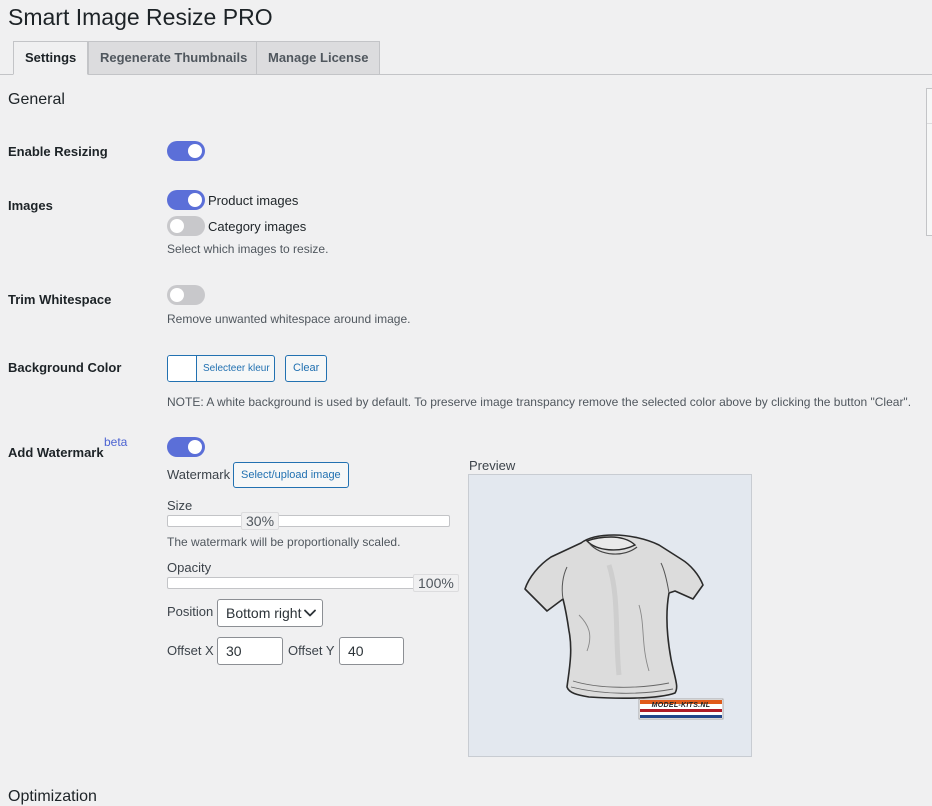 The image size is (932, 806). Describe the element at coordinates (311, 650) in the screenshot. I see `offset-y-label: Offset Y` at that location.